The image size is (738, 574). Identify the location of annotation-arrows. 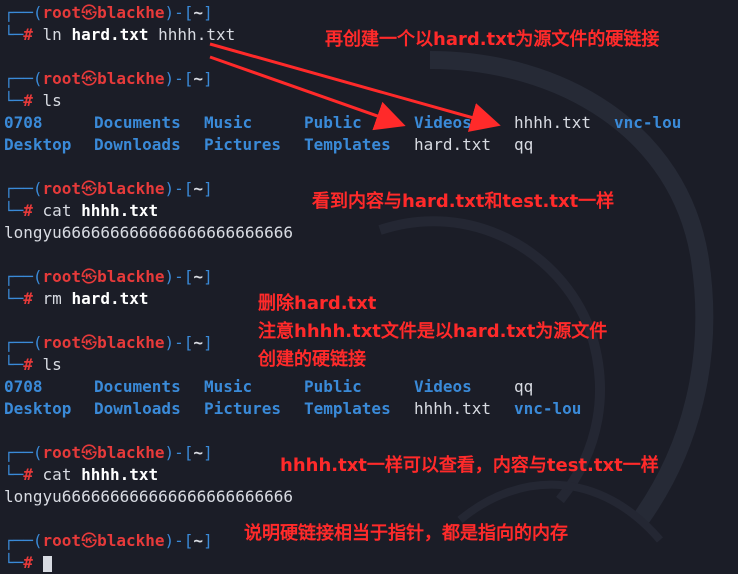
(355, 87).